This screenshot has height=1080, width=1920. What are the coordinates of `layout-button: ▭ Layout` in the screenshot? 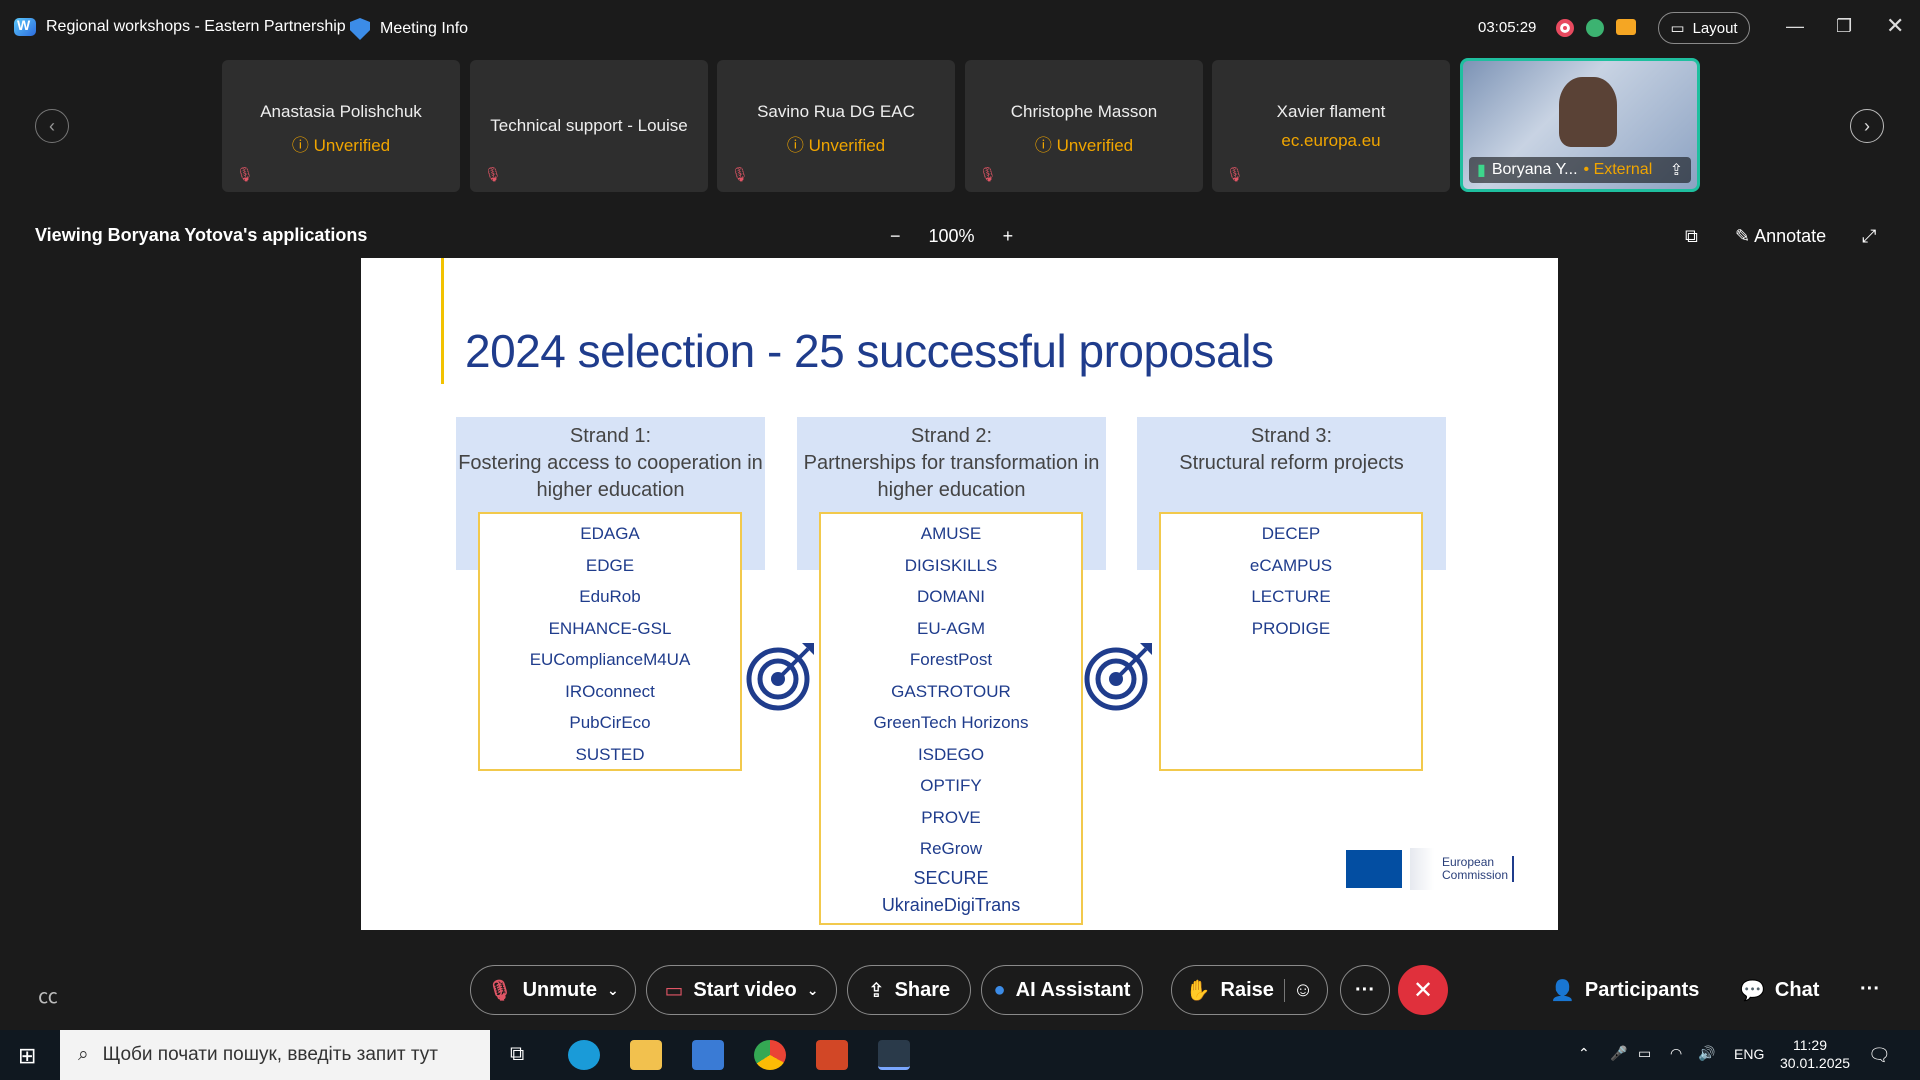 It's located at (1704, 28).